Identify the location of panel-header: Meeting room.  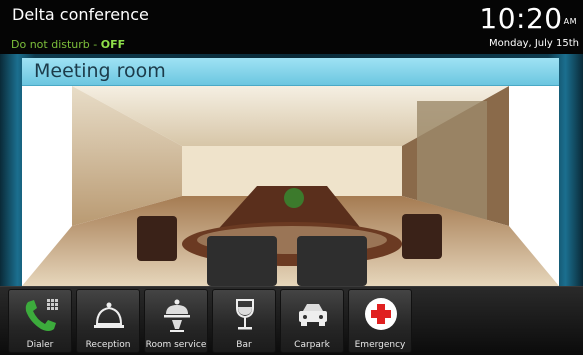
(290, 72).